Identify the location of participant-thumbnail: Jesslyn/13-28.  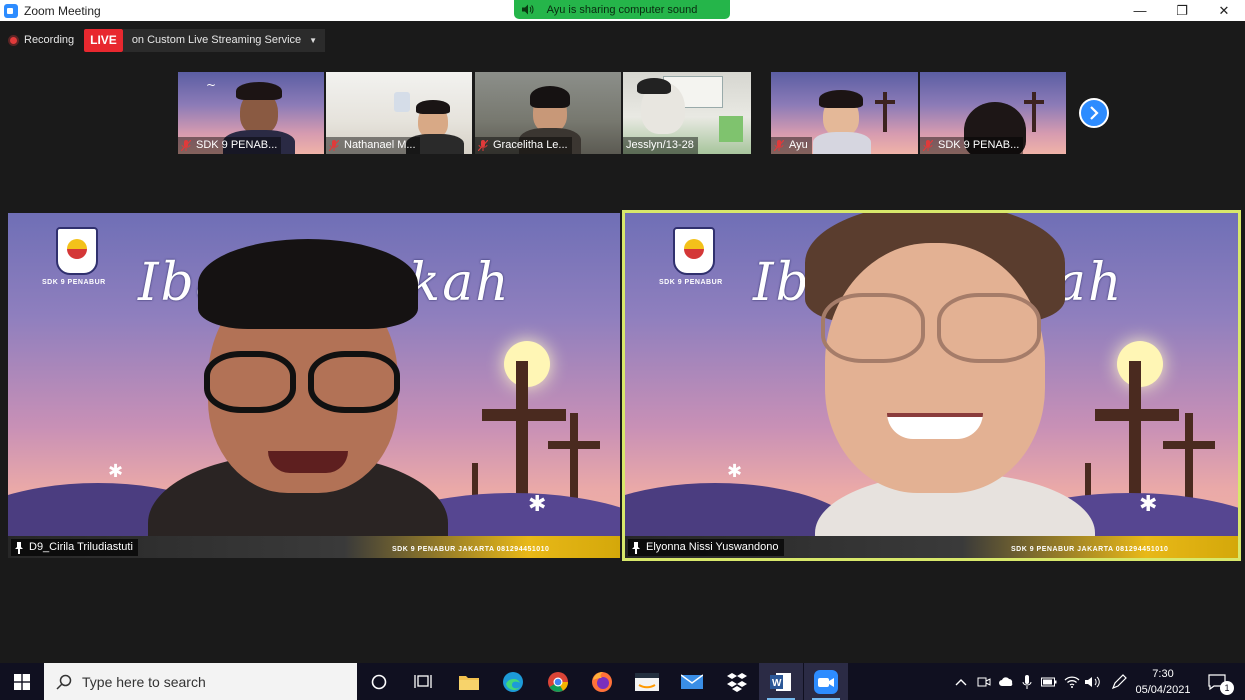
(687, 113).